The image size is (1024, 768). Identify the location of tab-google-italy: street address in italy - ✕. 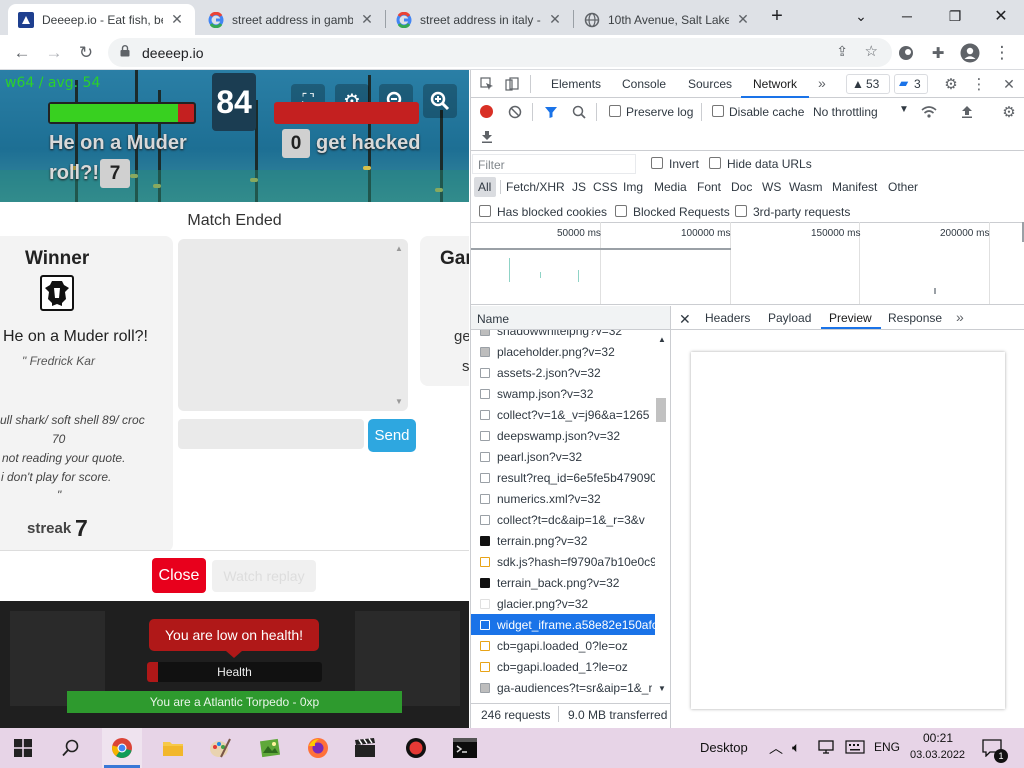
(479, 19).